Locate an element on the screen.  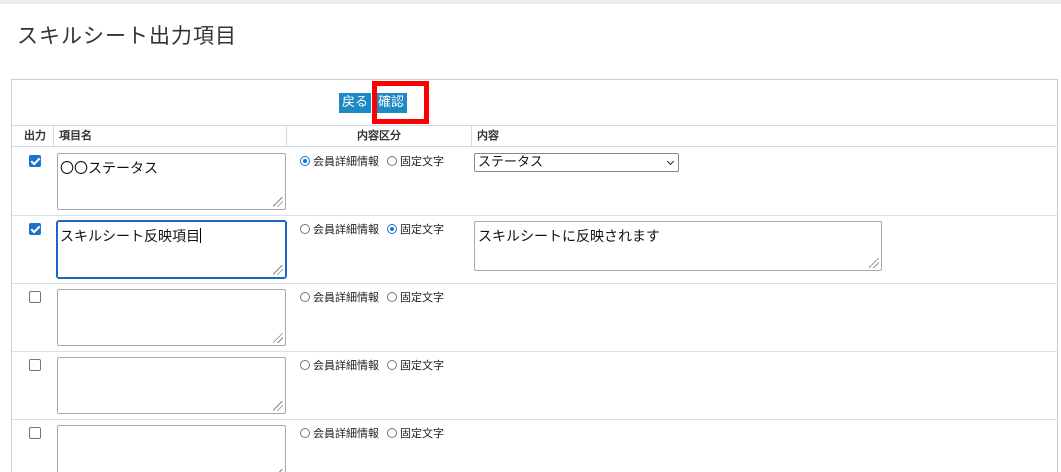
top-bar is located at coordinates (530, 2).